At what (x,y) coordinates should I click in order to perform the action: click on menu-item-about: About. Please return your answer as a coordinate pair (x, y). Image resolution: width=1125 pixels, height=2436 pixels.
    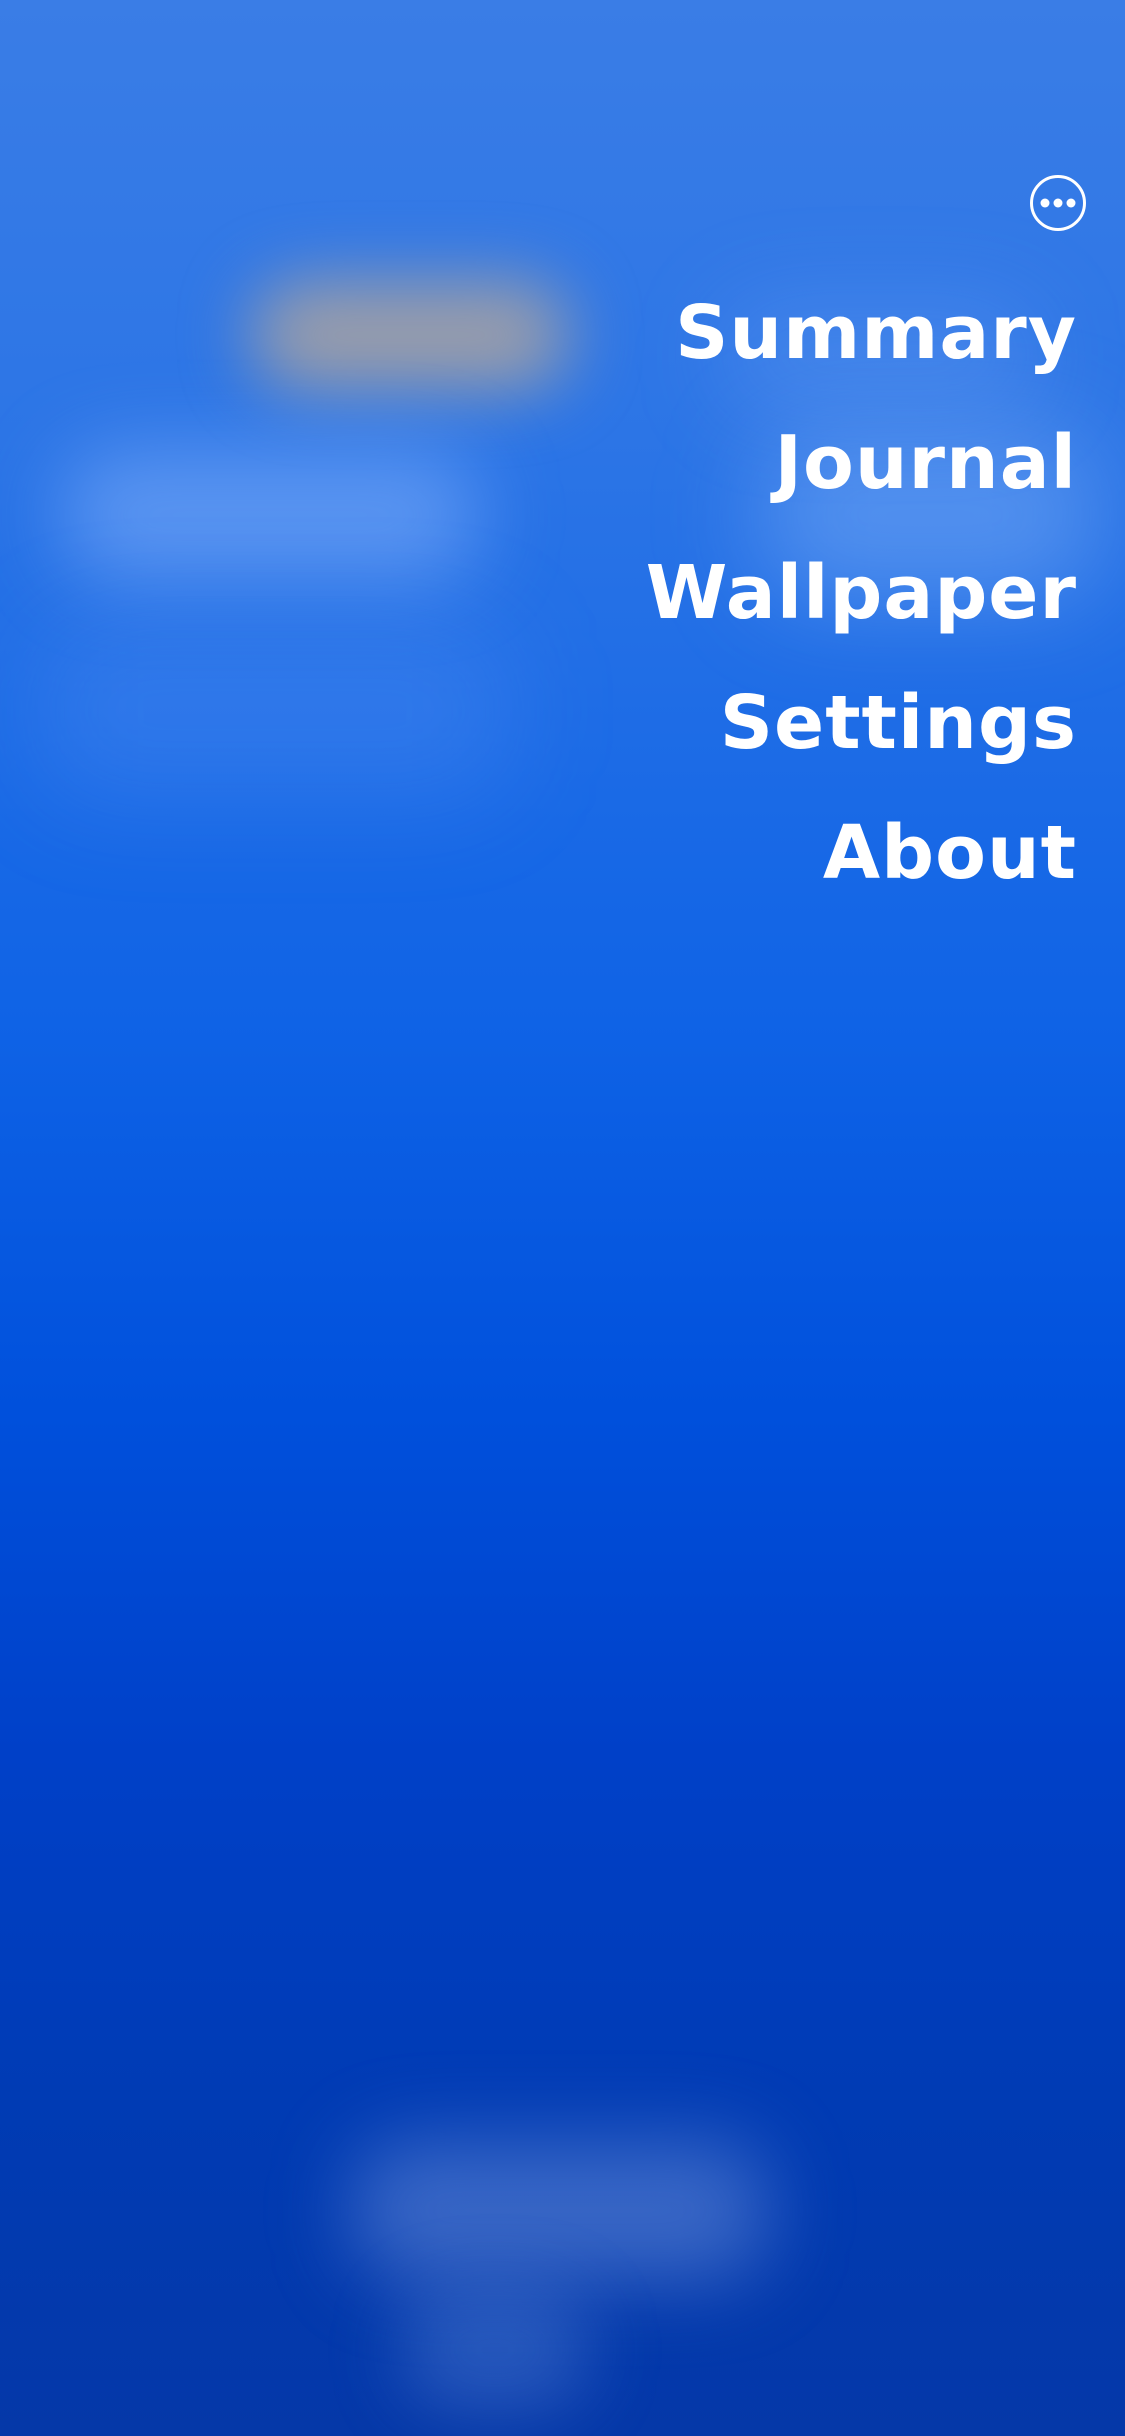
    Looking at the image, I should click on (861, 853).